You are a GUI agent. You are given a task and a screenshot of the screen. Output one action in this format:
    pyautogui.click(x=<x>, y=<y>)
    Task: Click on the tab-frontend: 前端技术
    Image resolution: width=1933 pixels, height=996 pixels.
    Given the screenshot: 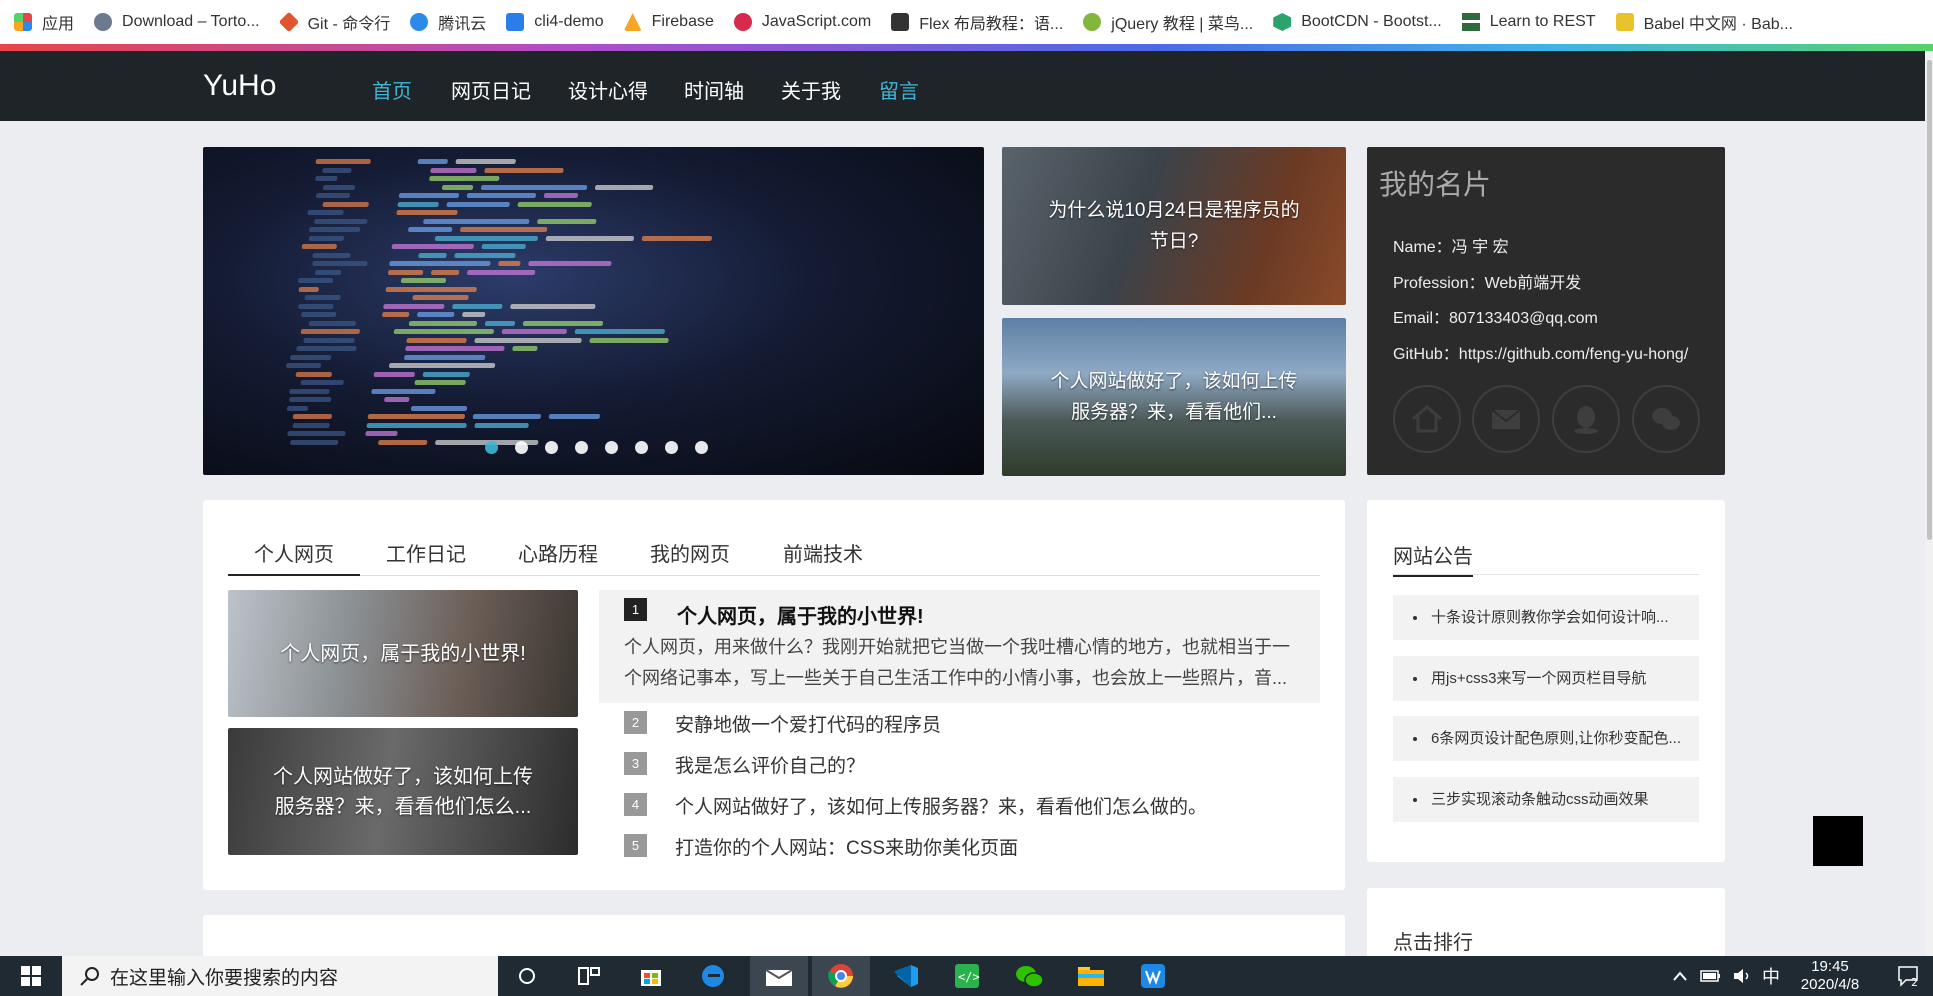 What is the action you would take?
    pyautogui.click(x=823, y=557)
    